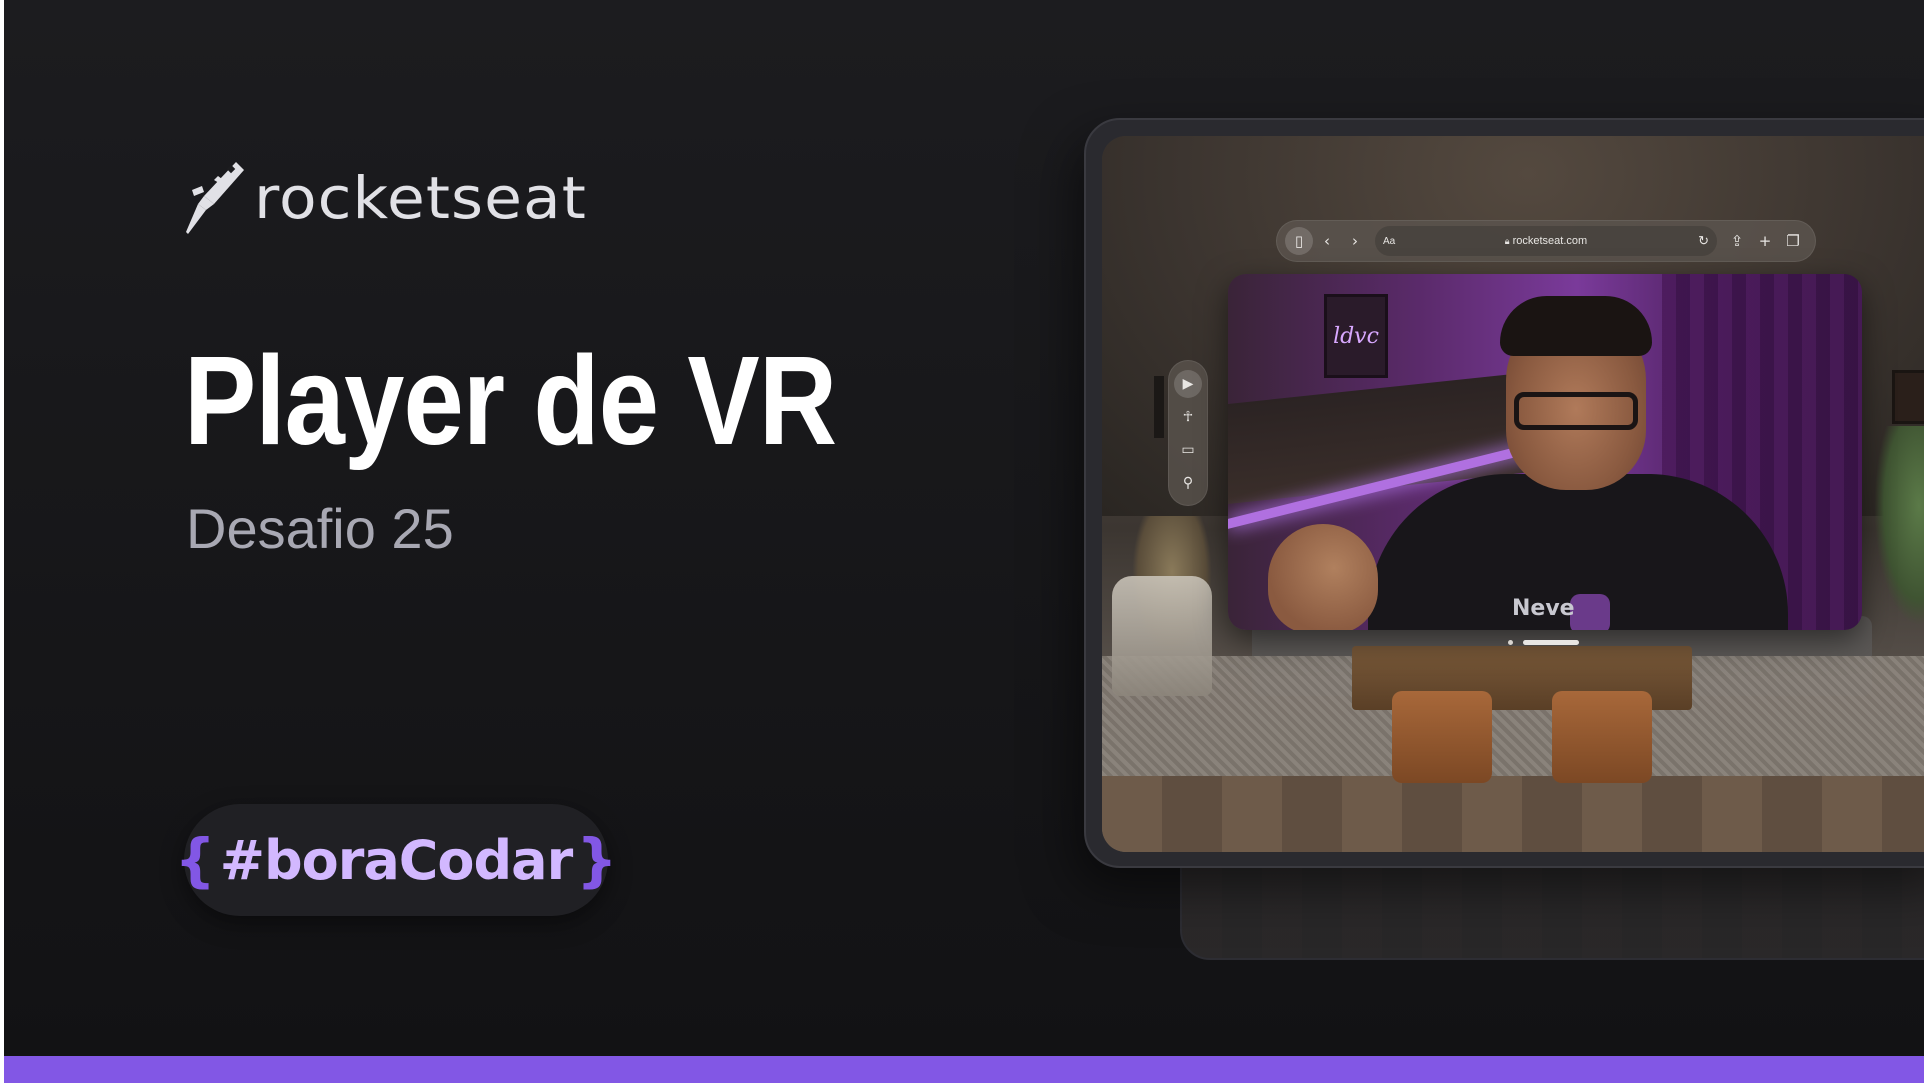 The height and width of the screenshot is (1088, 1928). I want to click on page-title: Player de VR, so click(510, 400).